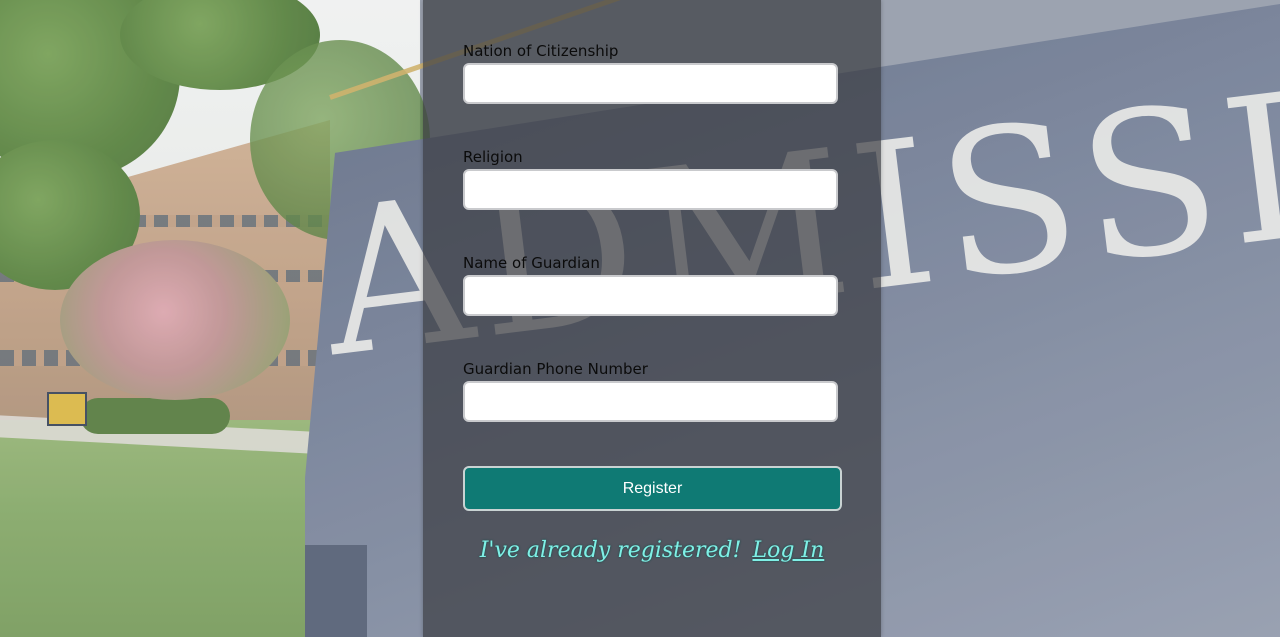 This screenshot has height=637, width=1280. Describe the element at coordinates (610, 550) in the screenshot. I see `already-registered-text: I've already registered!` at that location.